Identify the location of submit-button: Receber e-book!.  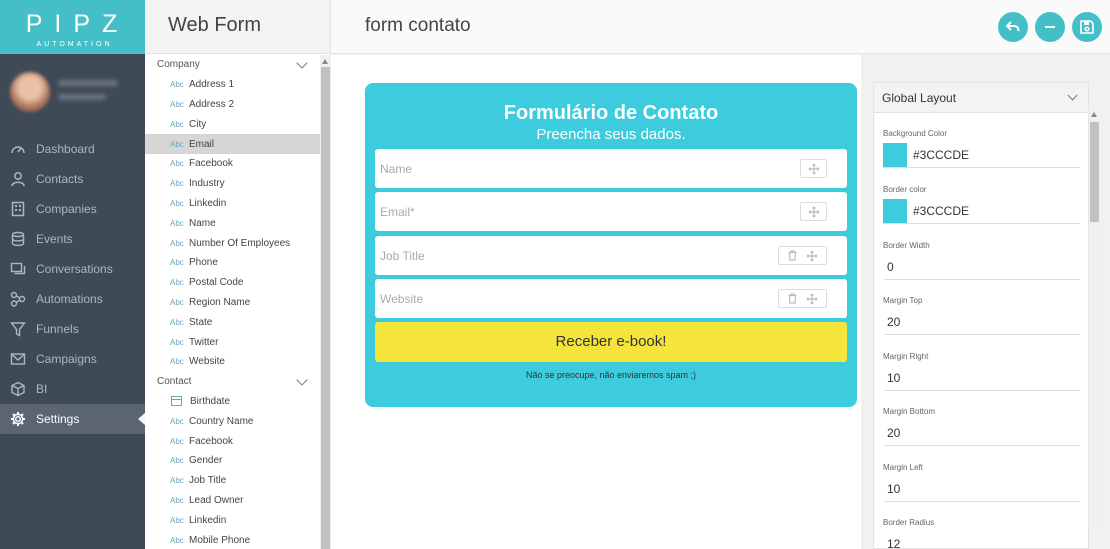
(611, 342).